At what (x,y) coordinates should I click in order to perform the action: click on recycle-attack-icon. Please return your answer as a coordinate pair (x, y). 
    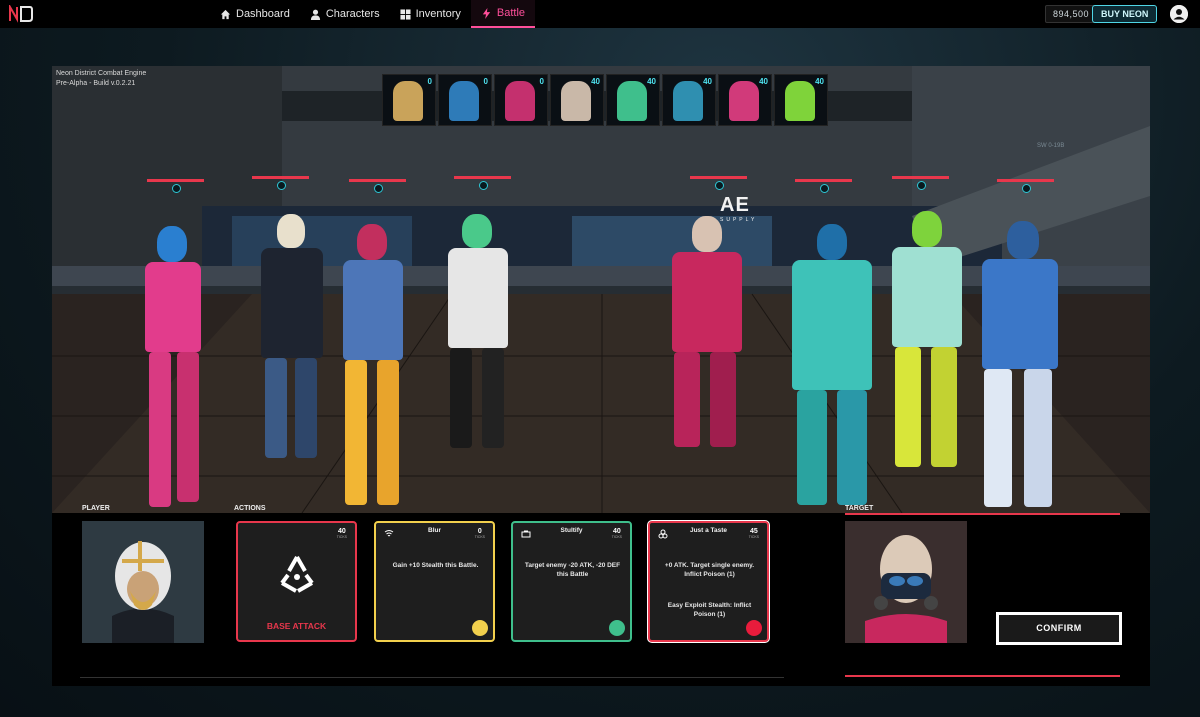
    Looking at the image, I should click on (297, 574).